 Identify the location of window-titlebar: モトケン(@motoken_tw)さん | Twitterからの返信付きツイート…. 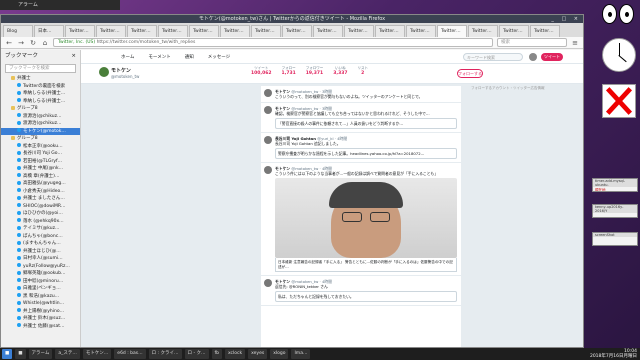
(292, 19).